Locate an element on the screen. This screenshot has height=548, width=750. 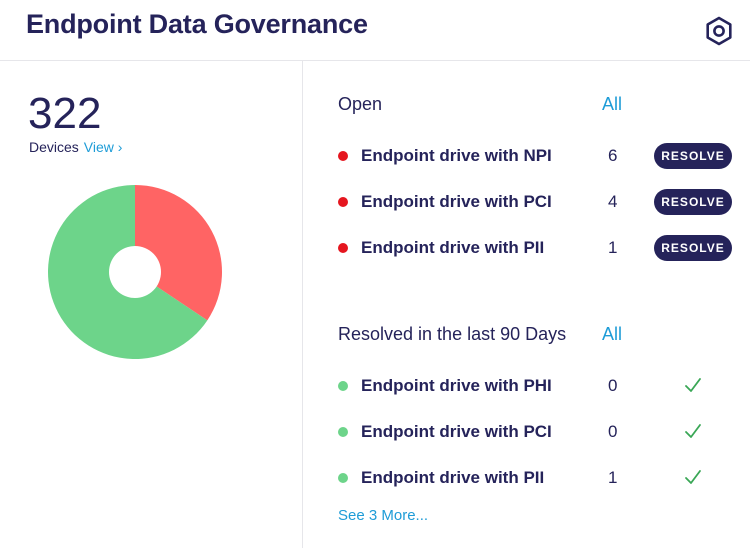
open-row-label: Endpoint drive with PCI is located at coordinates (456, 201).